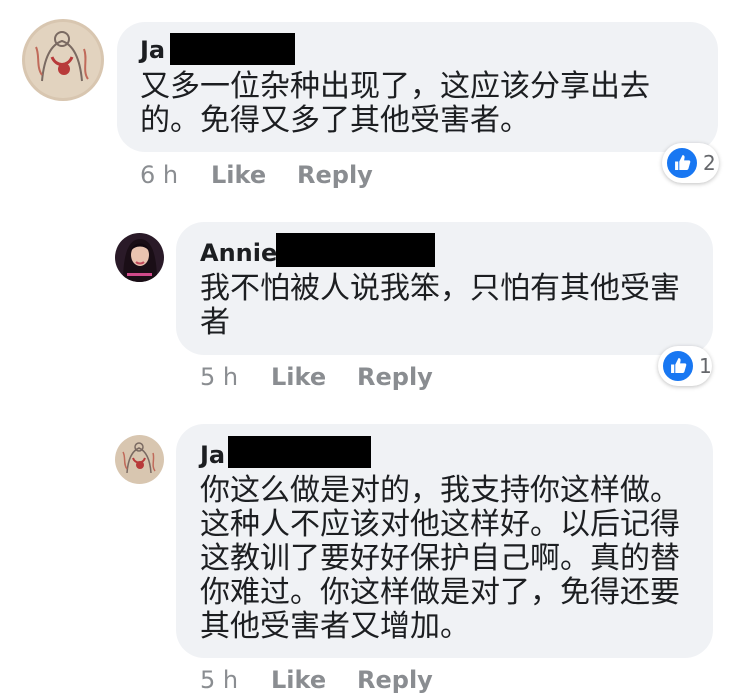  Describe the element at coordinates (159, 175) in the screenshot. I see `comment-timestamp: 6 h` at that location.